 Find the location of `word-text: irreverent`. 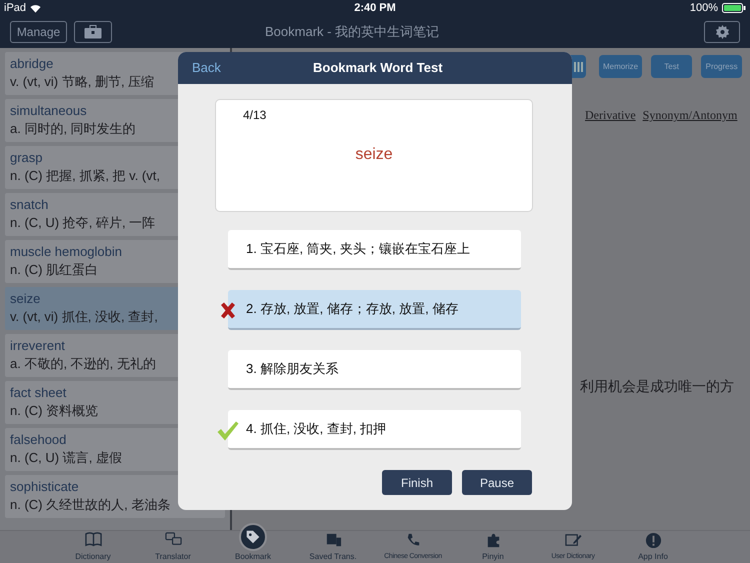

word-text: irreverent is located at coordinates (37, 345).